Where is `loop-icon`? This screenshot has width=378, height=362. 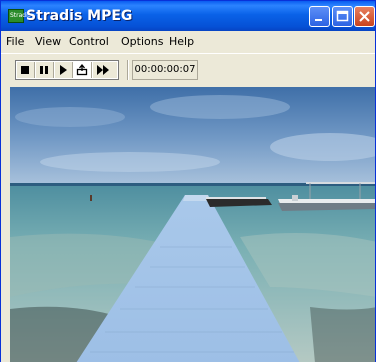 loop-icon is located at coordinates (82, 70).